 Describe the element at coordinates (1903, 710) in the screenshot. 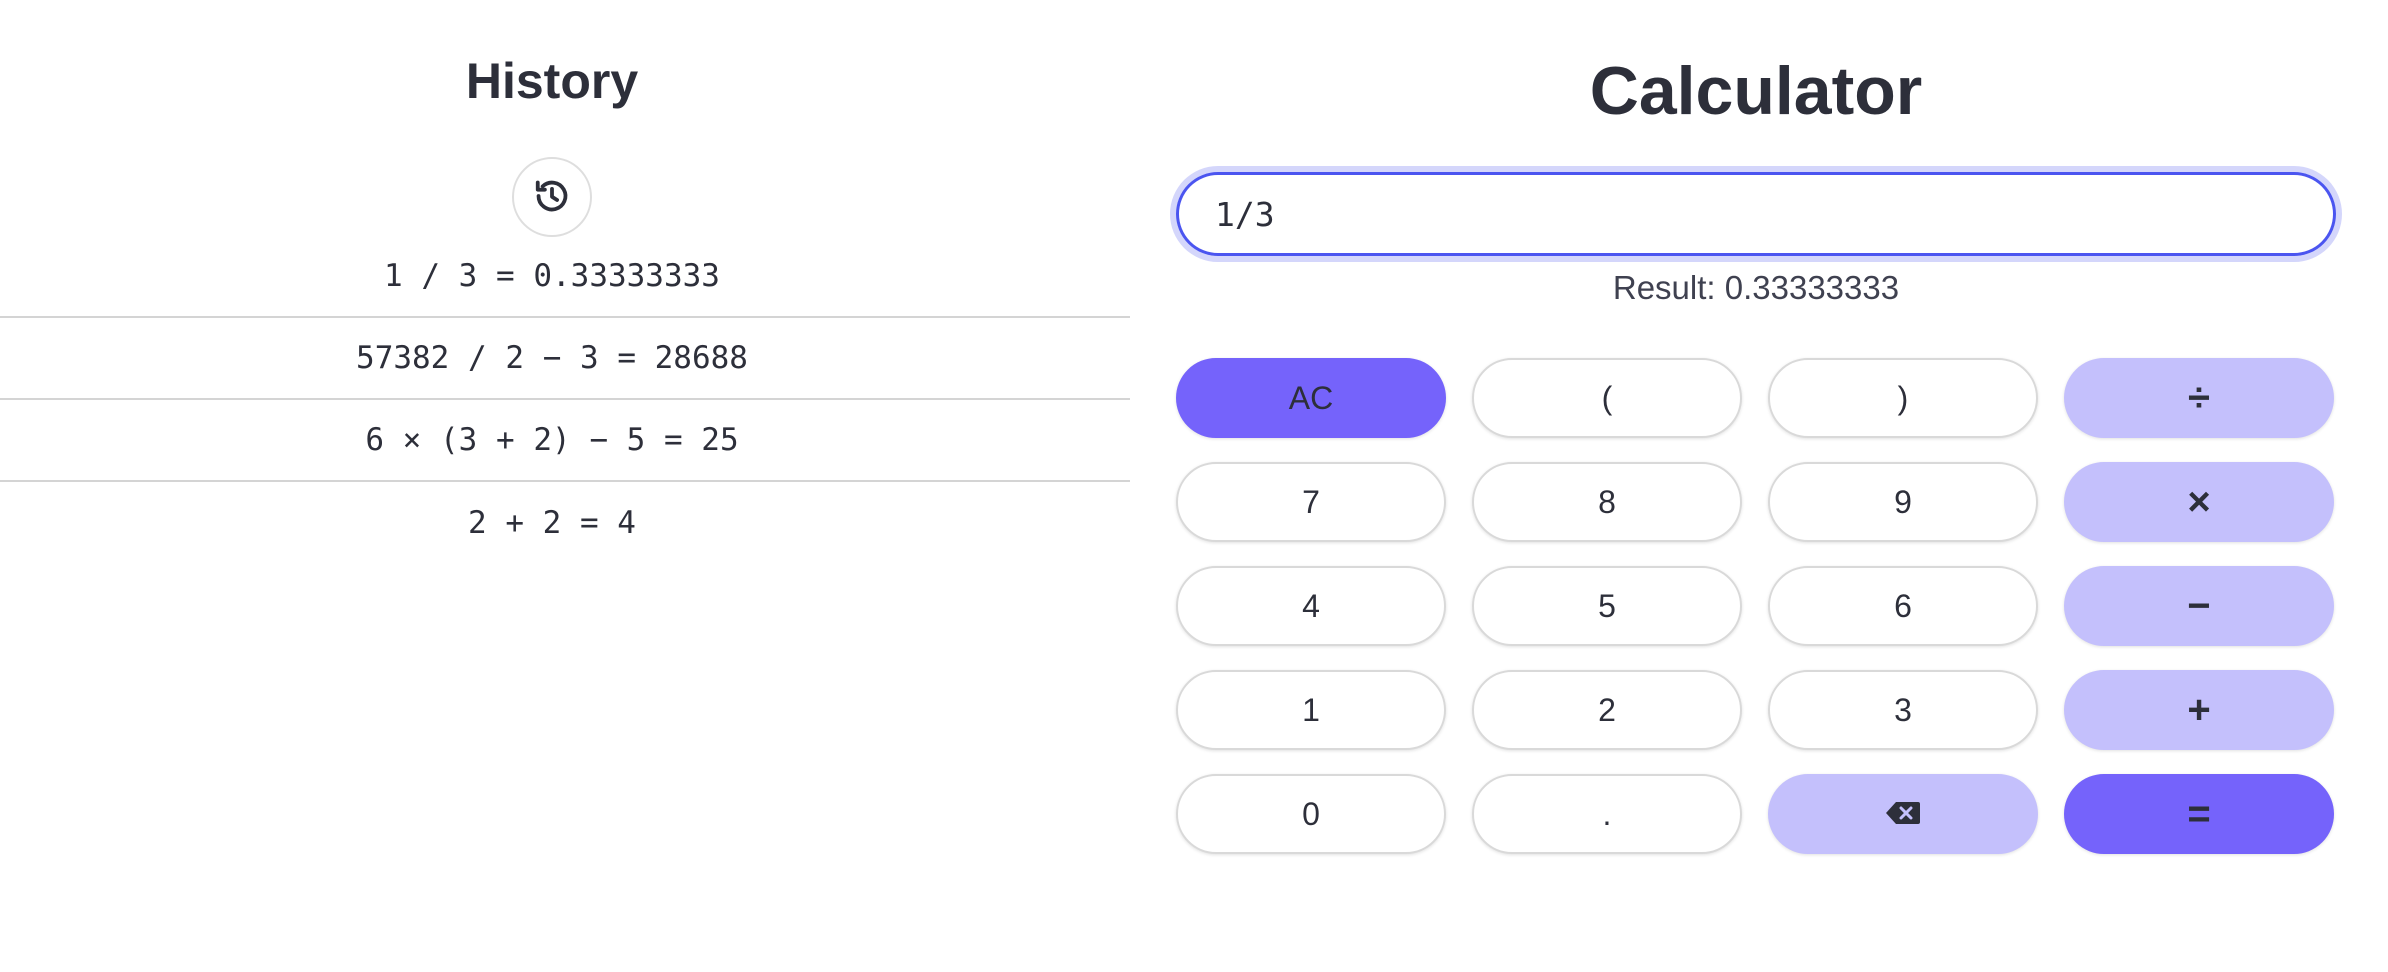

I see `digit-3-button: 3` at that location.